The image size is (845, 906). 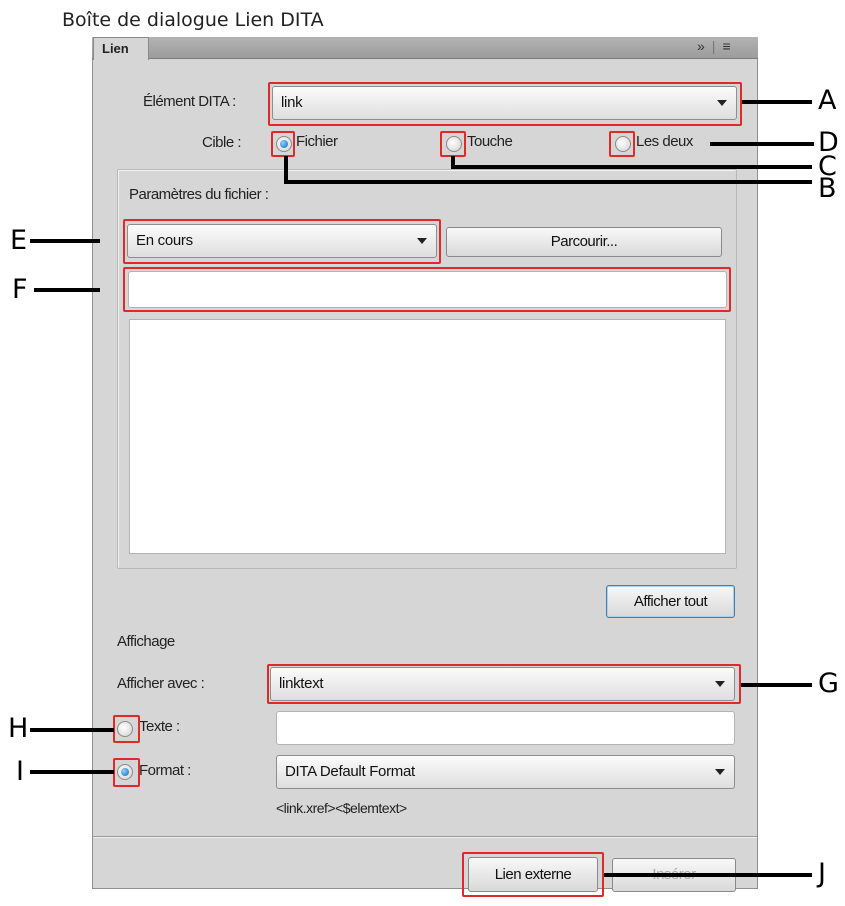 What do you see at coordinates (282, 241) in the screenshot?
I see `highlight-file-scope` at bounding box center [282, 241].